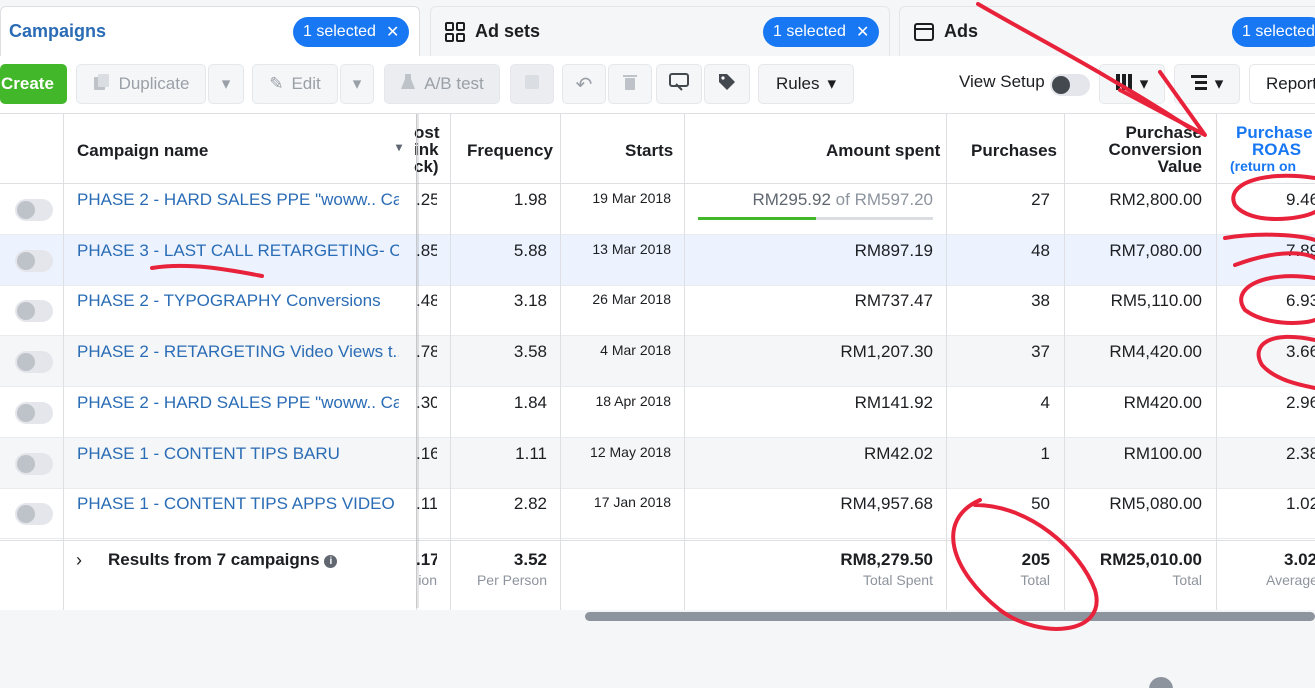  What do you see at coordinates (631, 299) in the screenshot?
I see `start-date-value: 26 Mar 2018` at bounding box center [631, 299].